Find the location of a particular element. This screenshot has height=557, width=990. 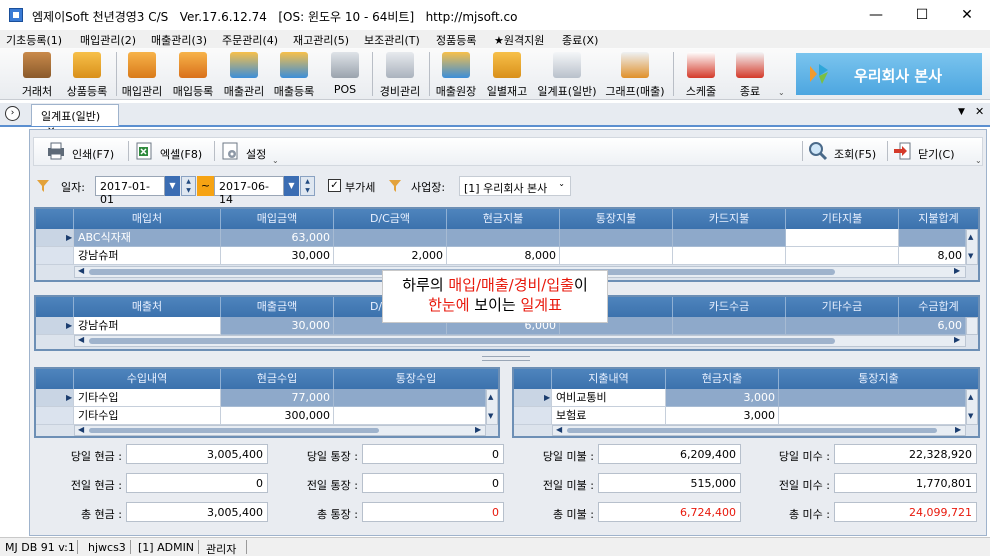

toolbar-daily-report-button: 일계표(일반) is located at coordinates (567, 74).